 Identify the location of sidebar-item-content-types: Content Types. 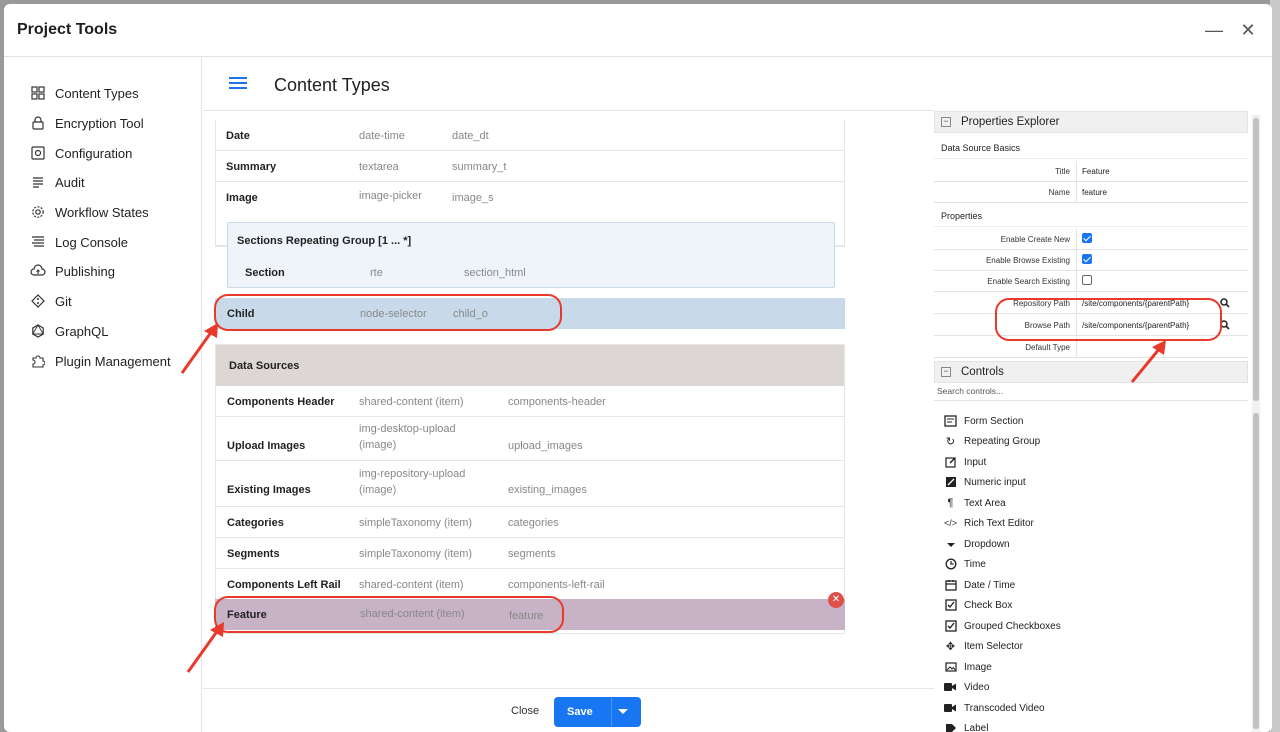
(84, 93).